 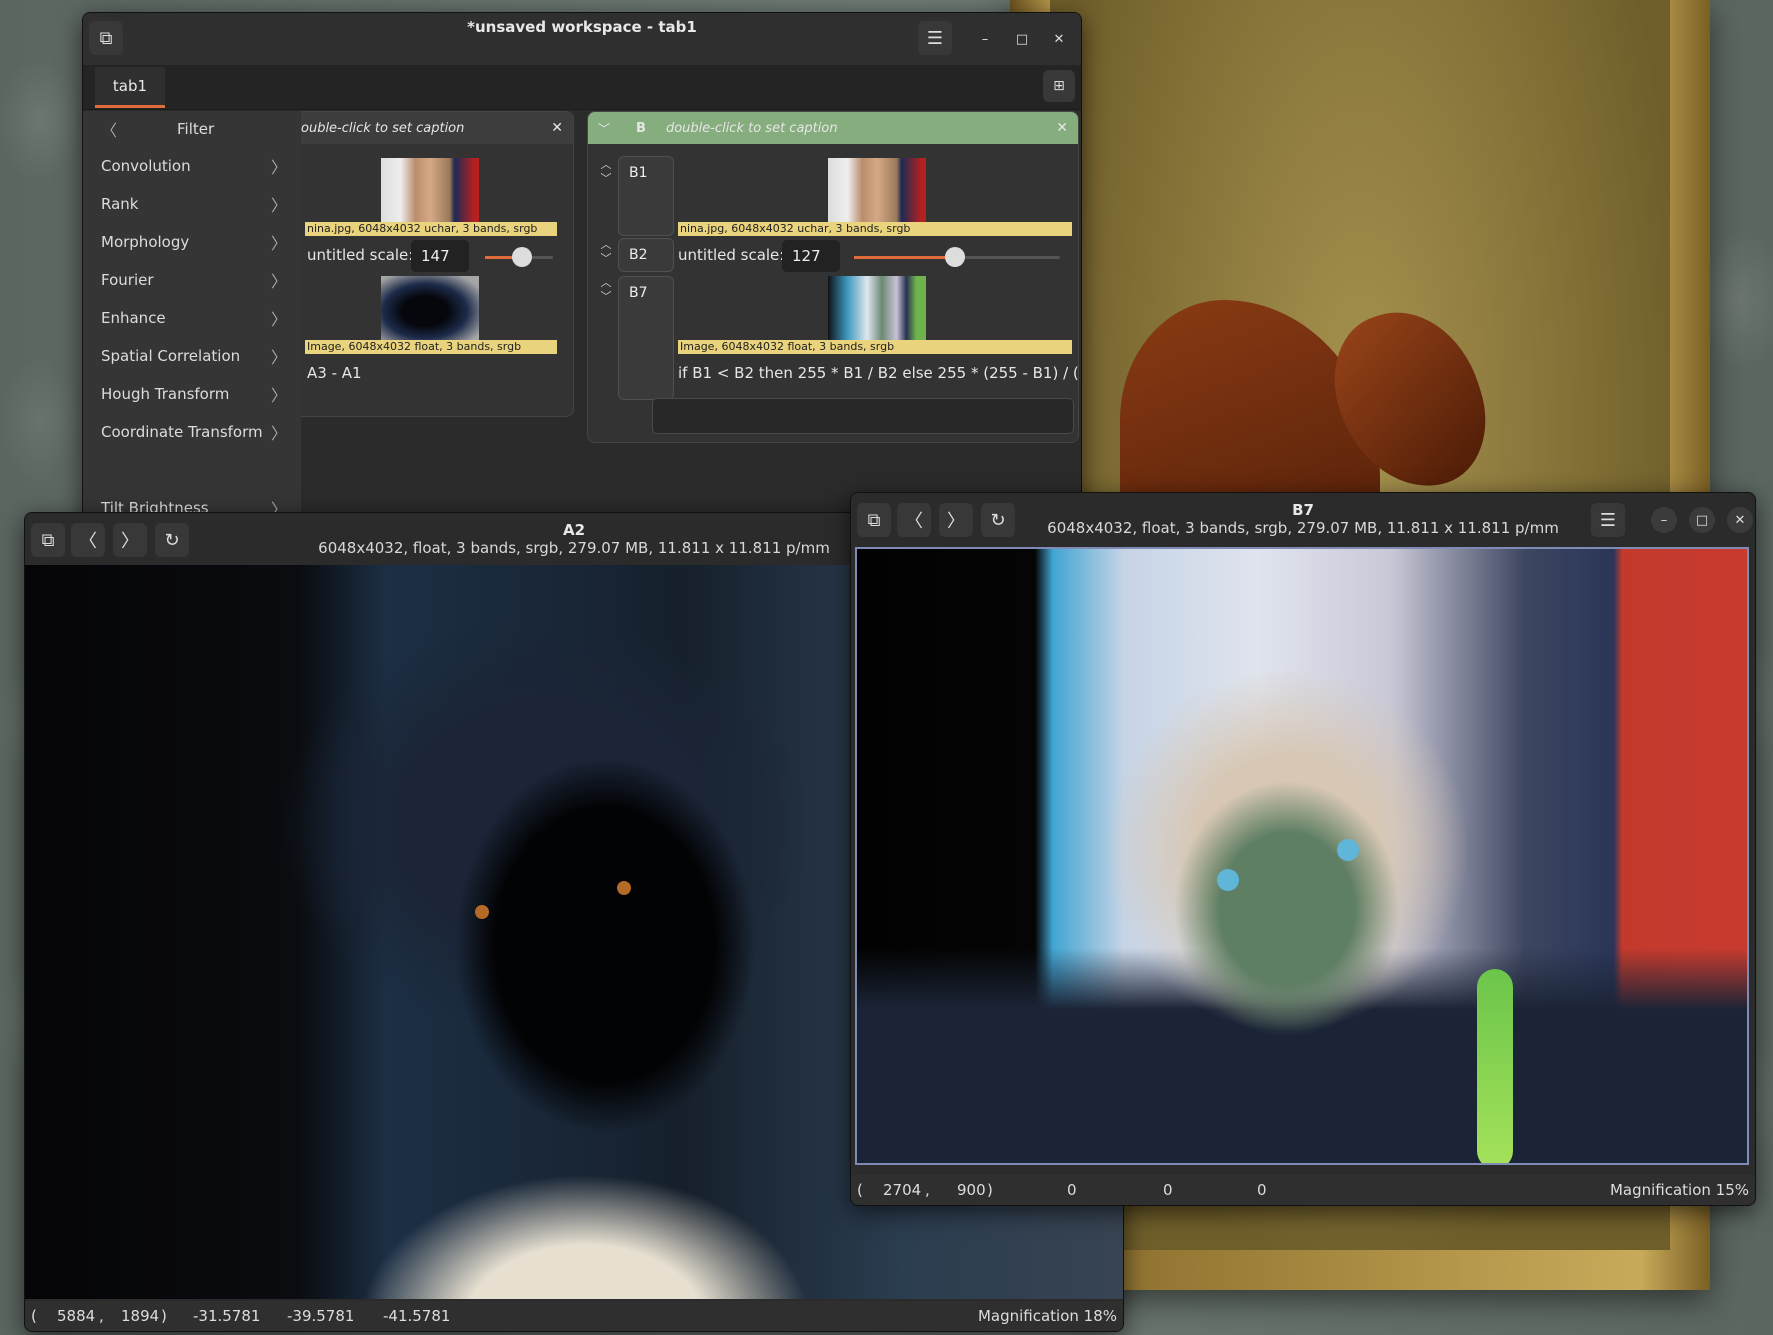 What do you see at coordinates (1495, 1066) in the screenshot?
I see `b7-braid` at bounding box center [1495, 1066].